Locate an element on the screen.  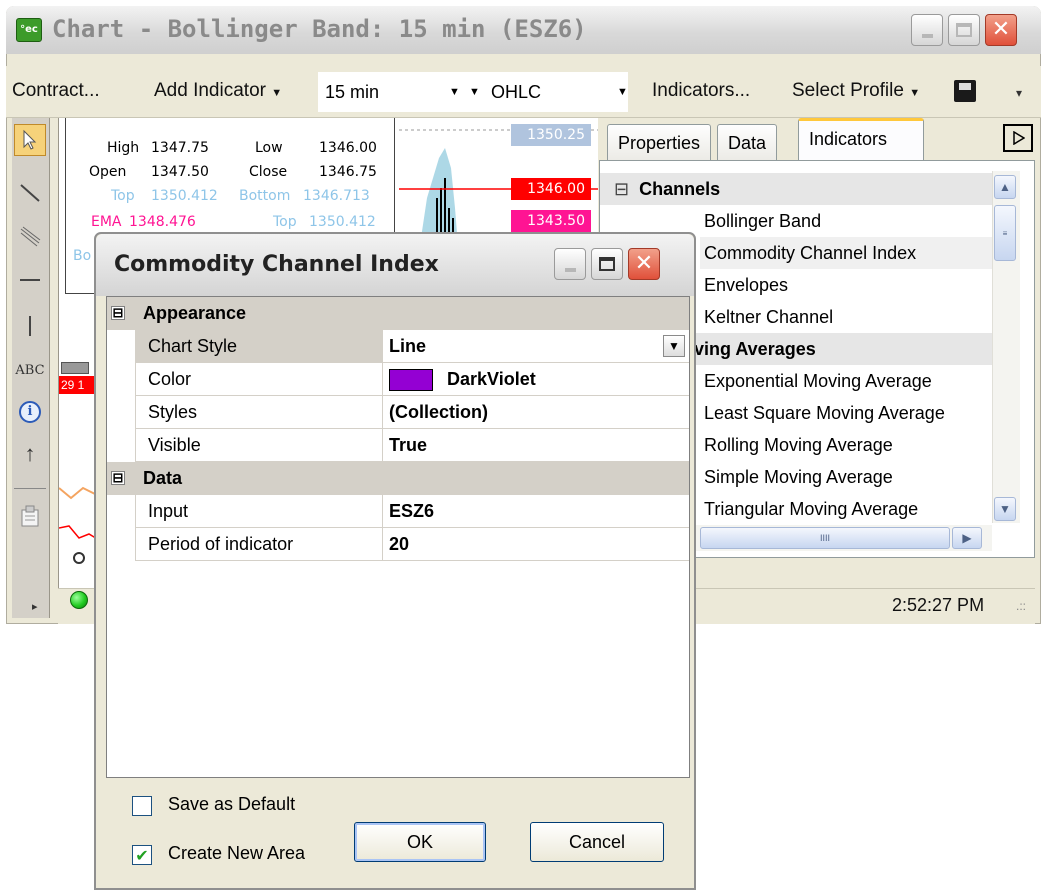
vertical-line-icon is located at coordinates (30, 326).